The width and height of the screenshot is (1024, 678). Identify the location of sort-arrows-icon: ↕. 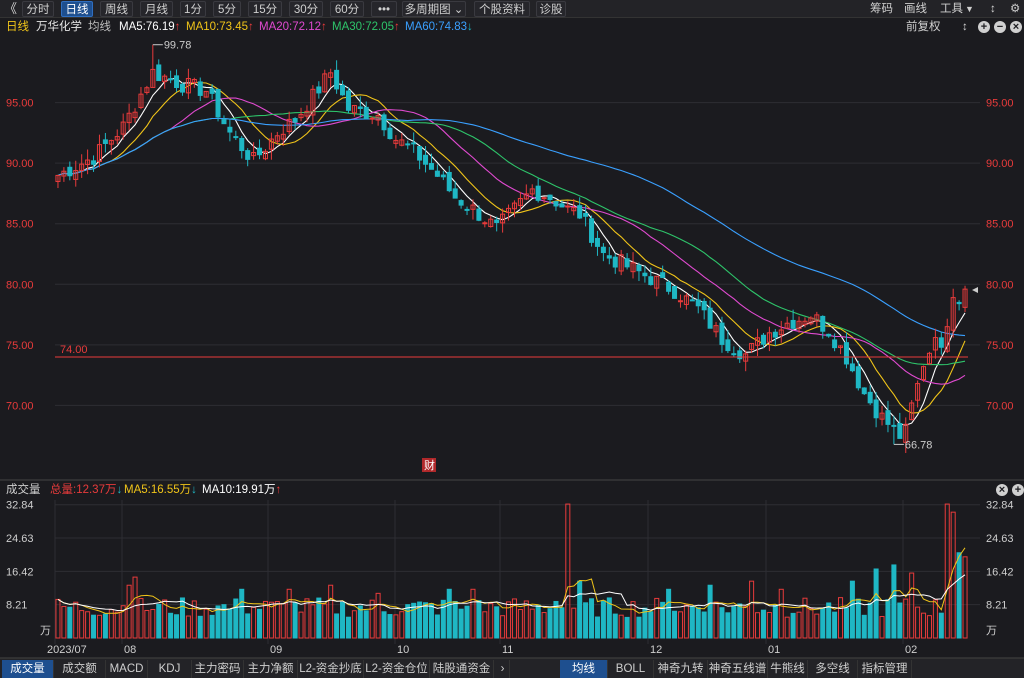
(993, 9).